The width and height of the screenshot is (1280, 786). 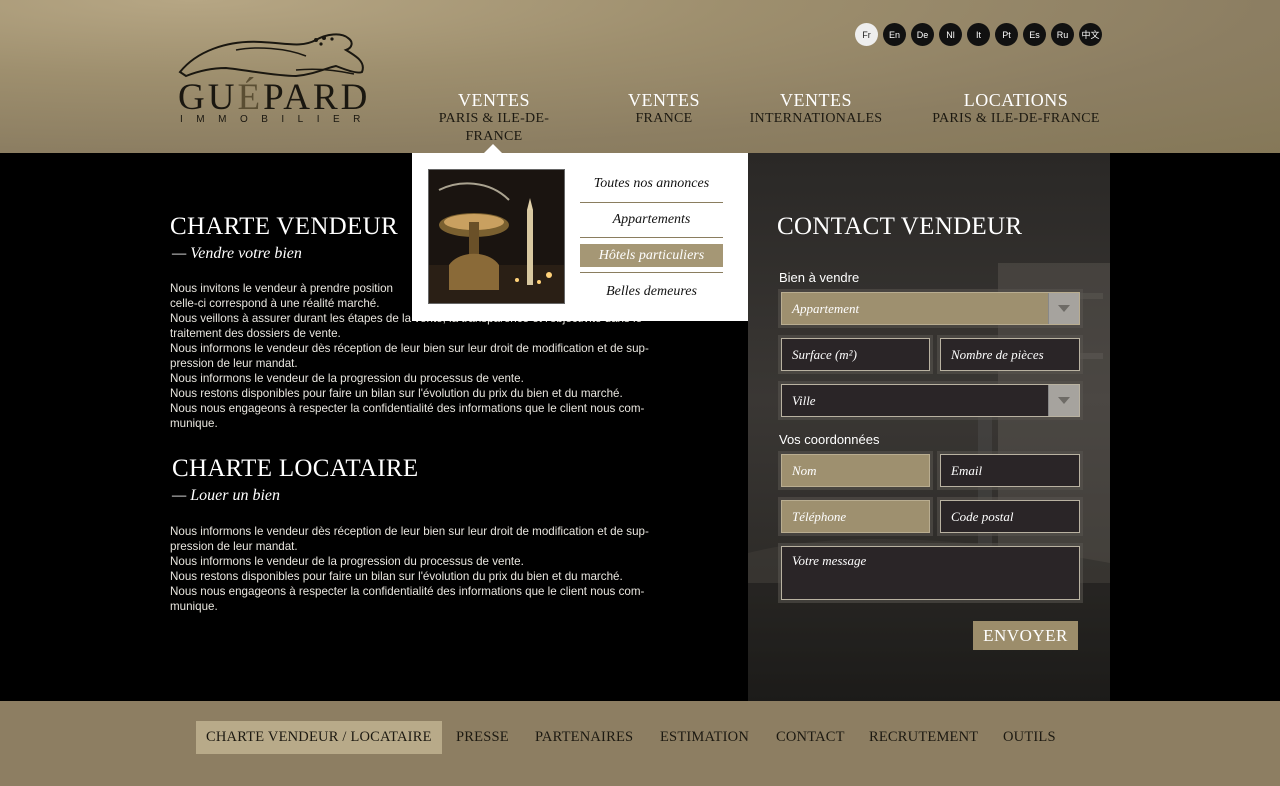 I want to click on message-textarea: Votre message, so click(x=930, y=573).